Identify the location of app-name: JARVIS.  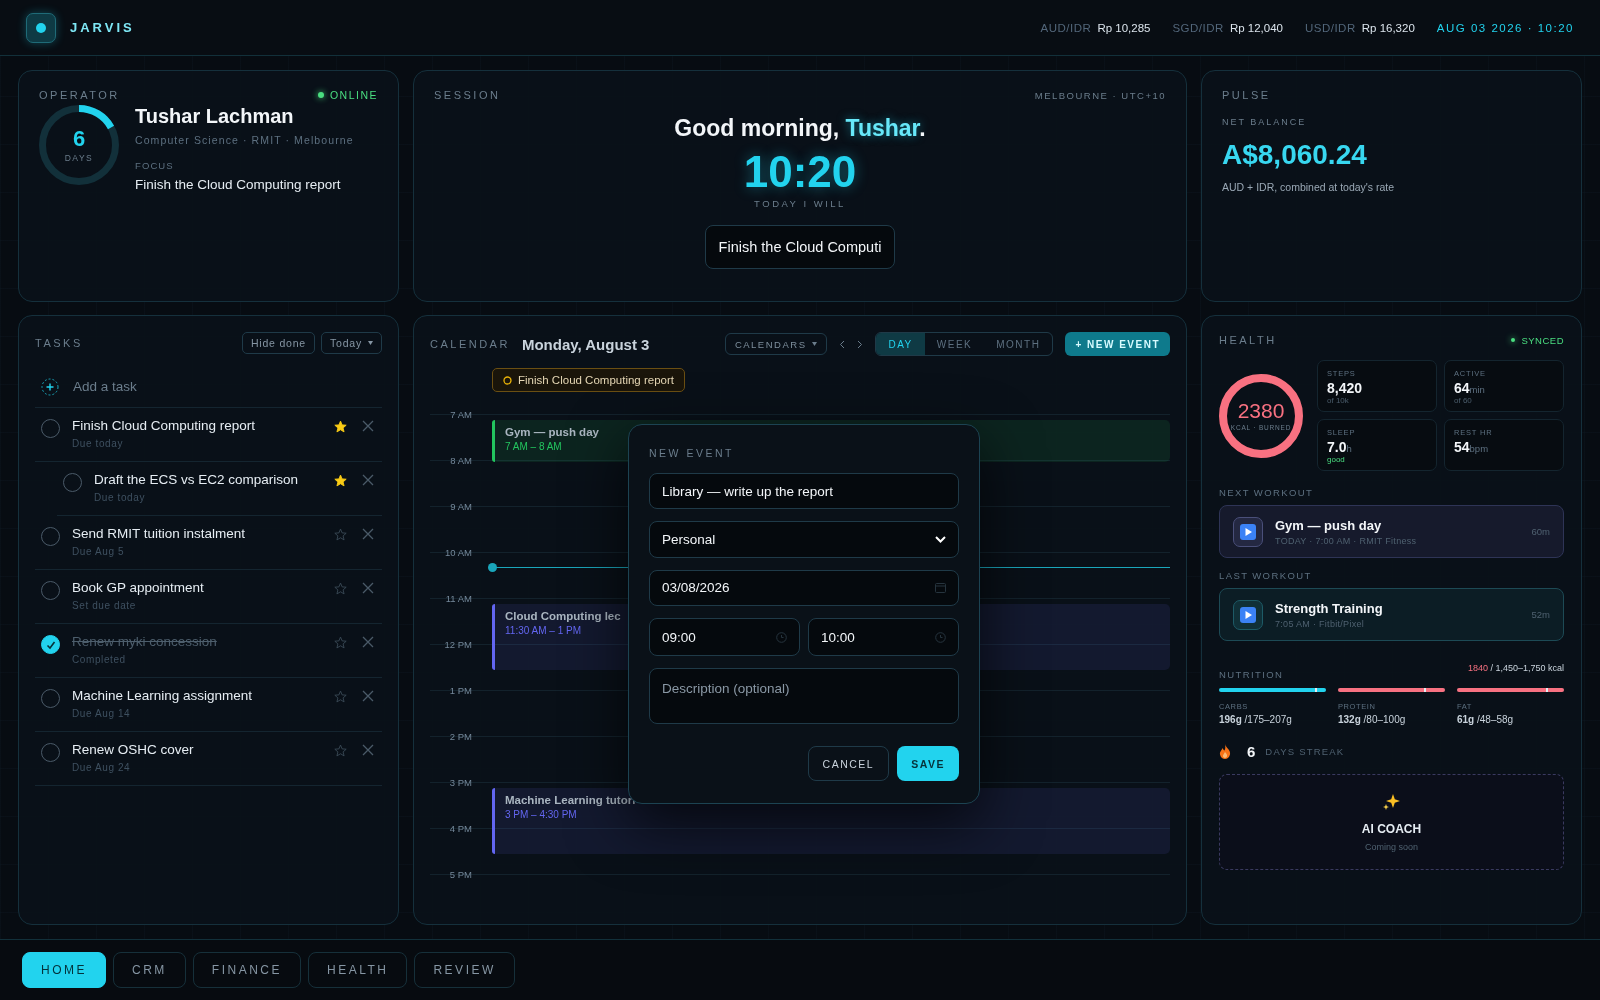
(102, 27).